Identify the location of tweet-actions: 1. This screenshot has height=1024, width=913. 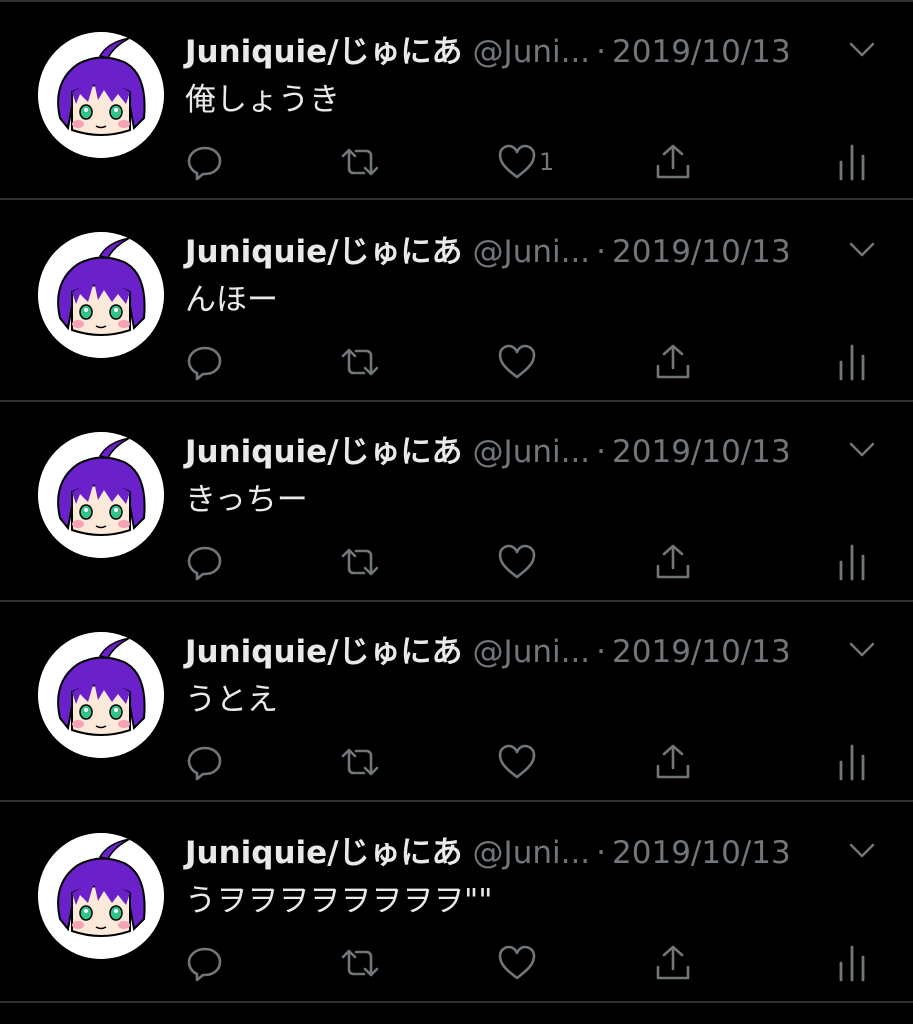
(456, 162).